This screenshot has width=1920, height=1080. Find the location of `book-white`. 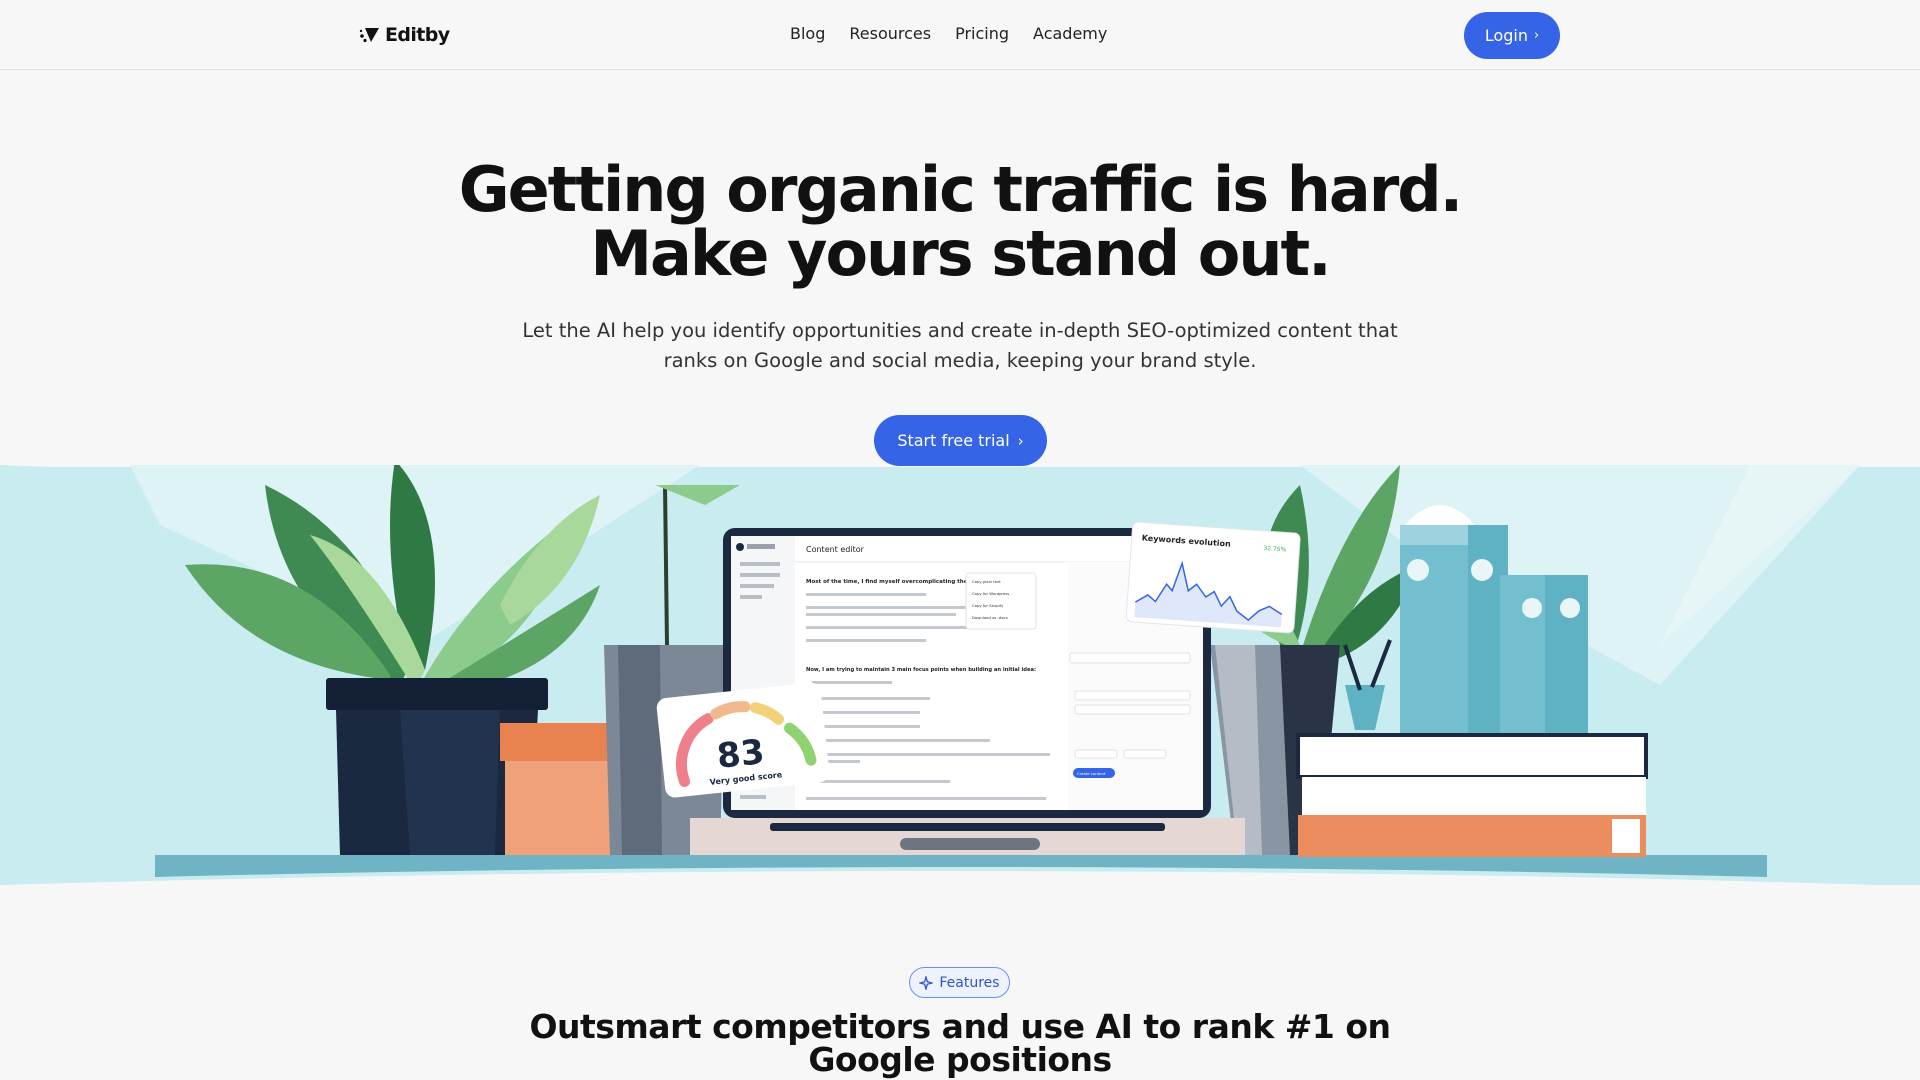

book-white is located at coordinates (1472, 756).